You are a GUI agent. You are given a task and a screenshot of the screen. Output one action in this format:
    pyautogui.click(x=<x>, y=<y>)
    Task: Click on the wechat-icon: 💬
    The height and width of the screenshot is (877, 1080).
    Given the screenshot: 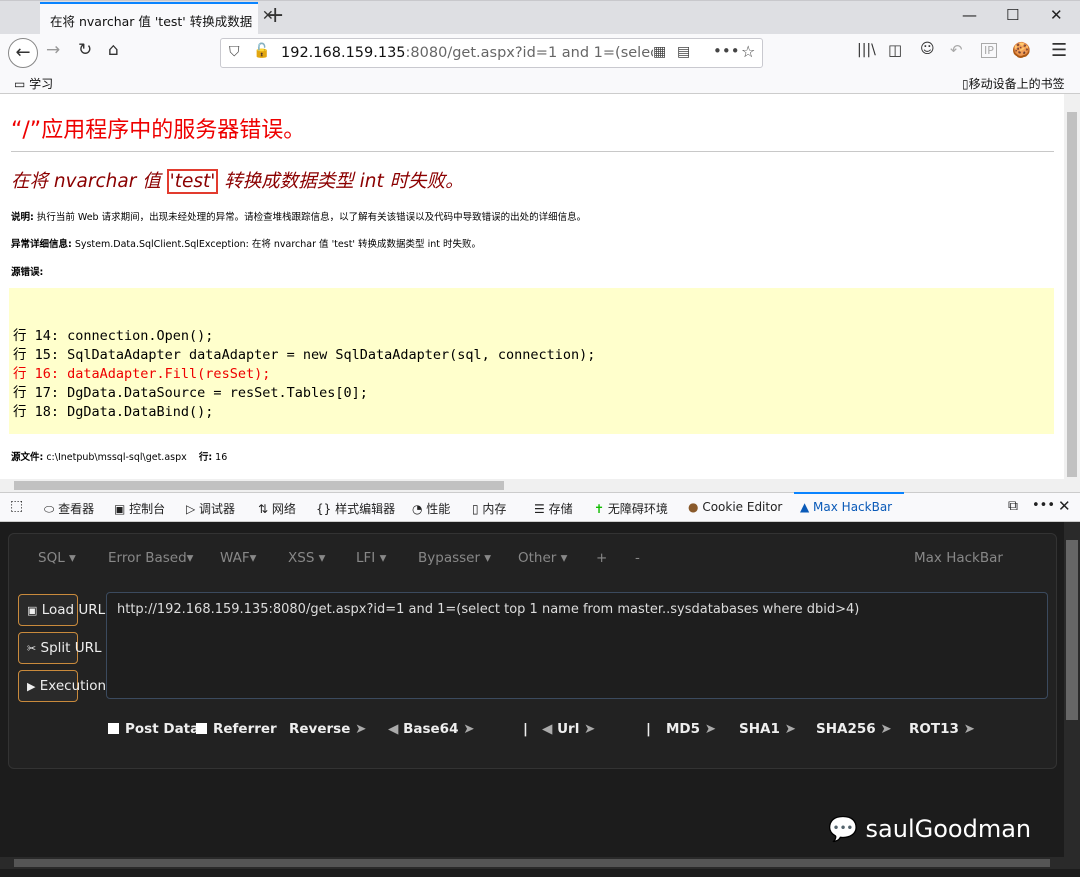 What is the action you would take?
    pyautogui.click(x=843, y=829)
    